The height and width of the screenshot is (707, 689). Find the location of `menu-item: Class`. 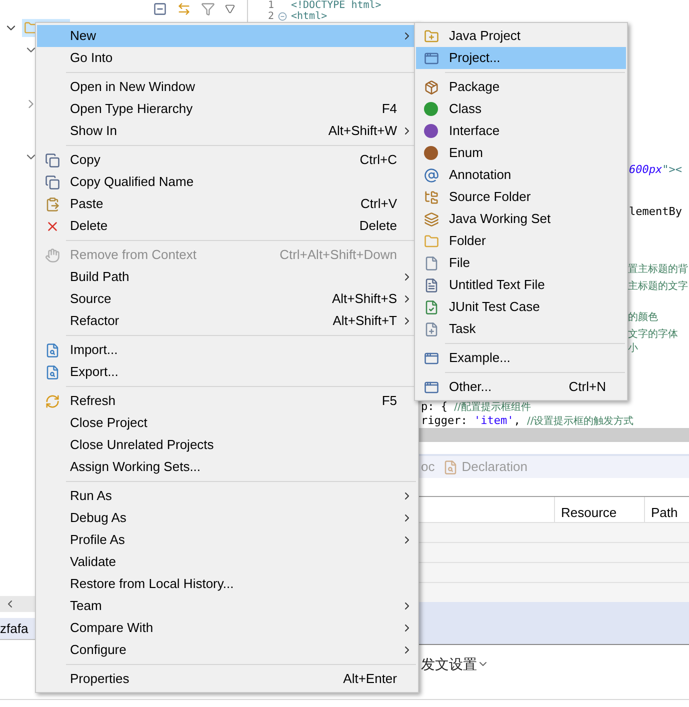

menu-item: Class is located at coordinates (521, 109).